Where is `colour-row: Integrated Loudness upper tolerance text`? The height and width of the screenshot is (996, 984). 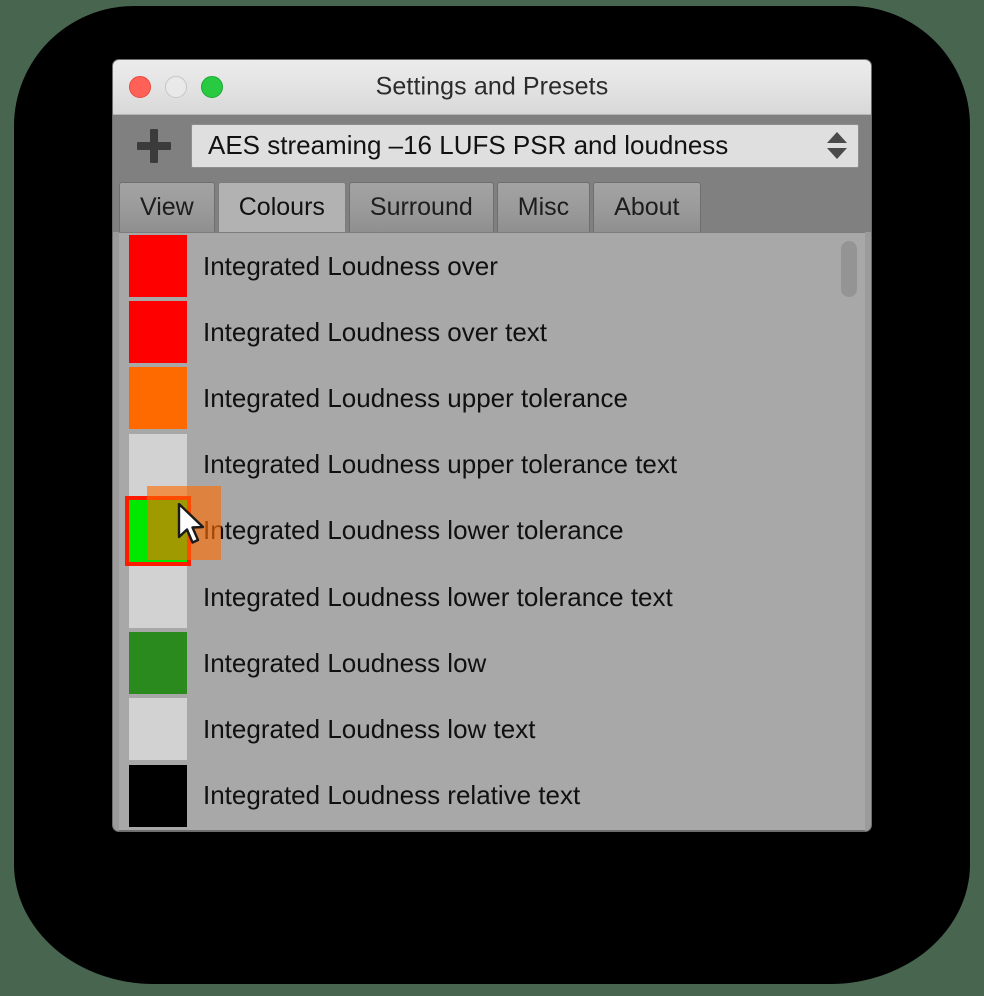
colour-row: Integrated Loudness upper tolerance text is located at coordinates (497, 465).